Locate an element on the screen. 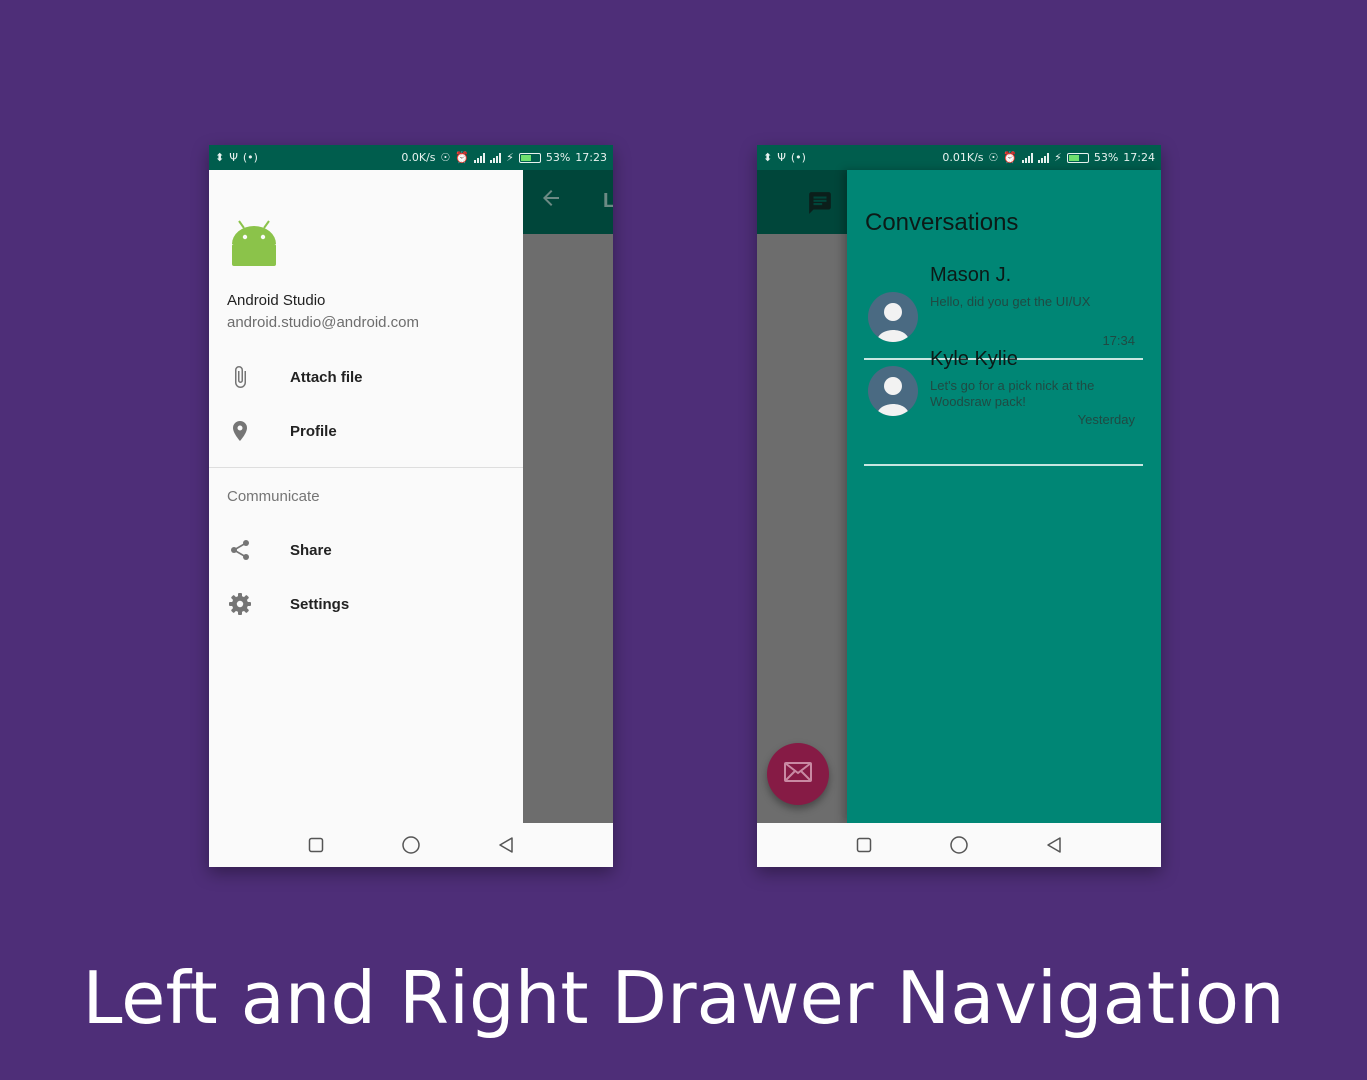 The width and height of the screenshot is (1367, 1080). arrow-back-icon is located at coordinates (551, 200).